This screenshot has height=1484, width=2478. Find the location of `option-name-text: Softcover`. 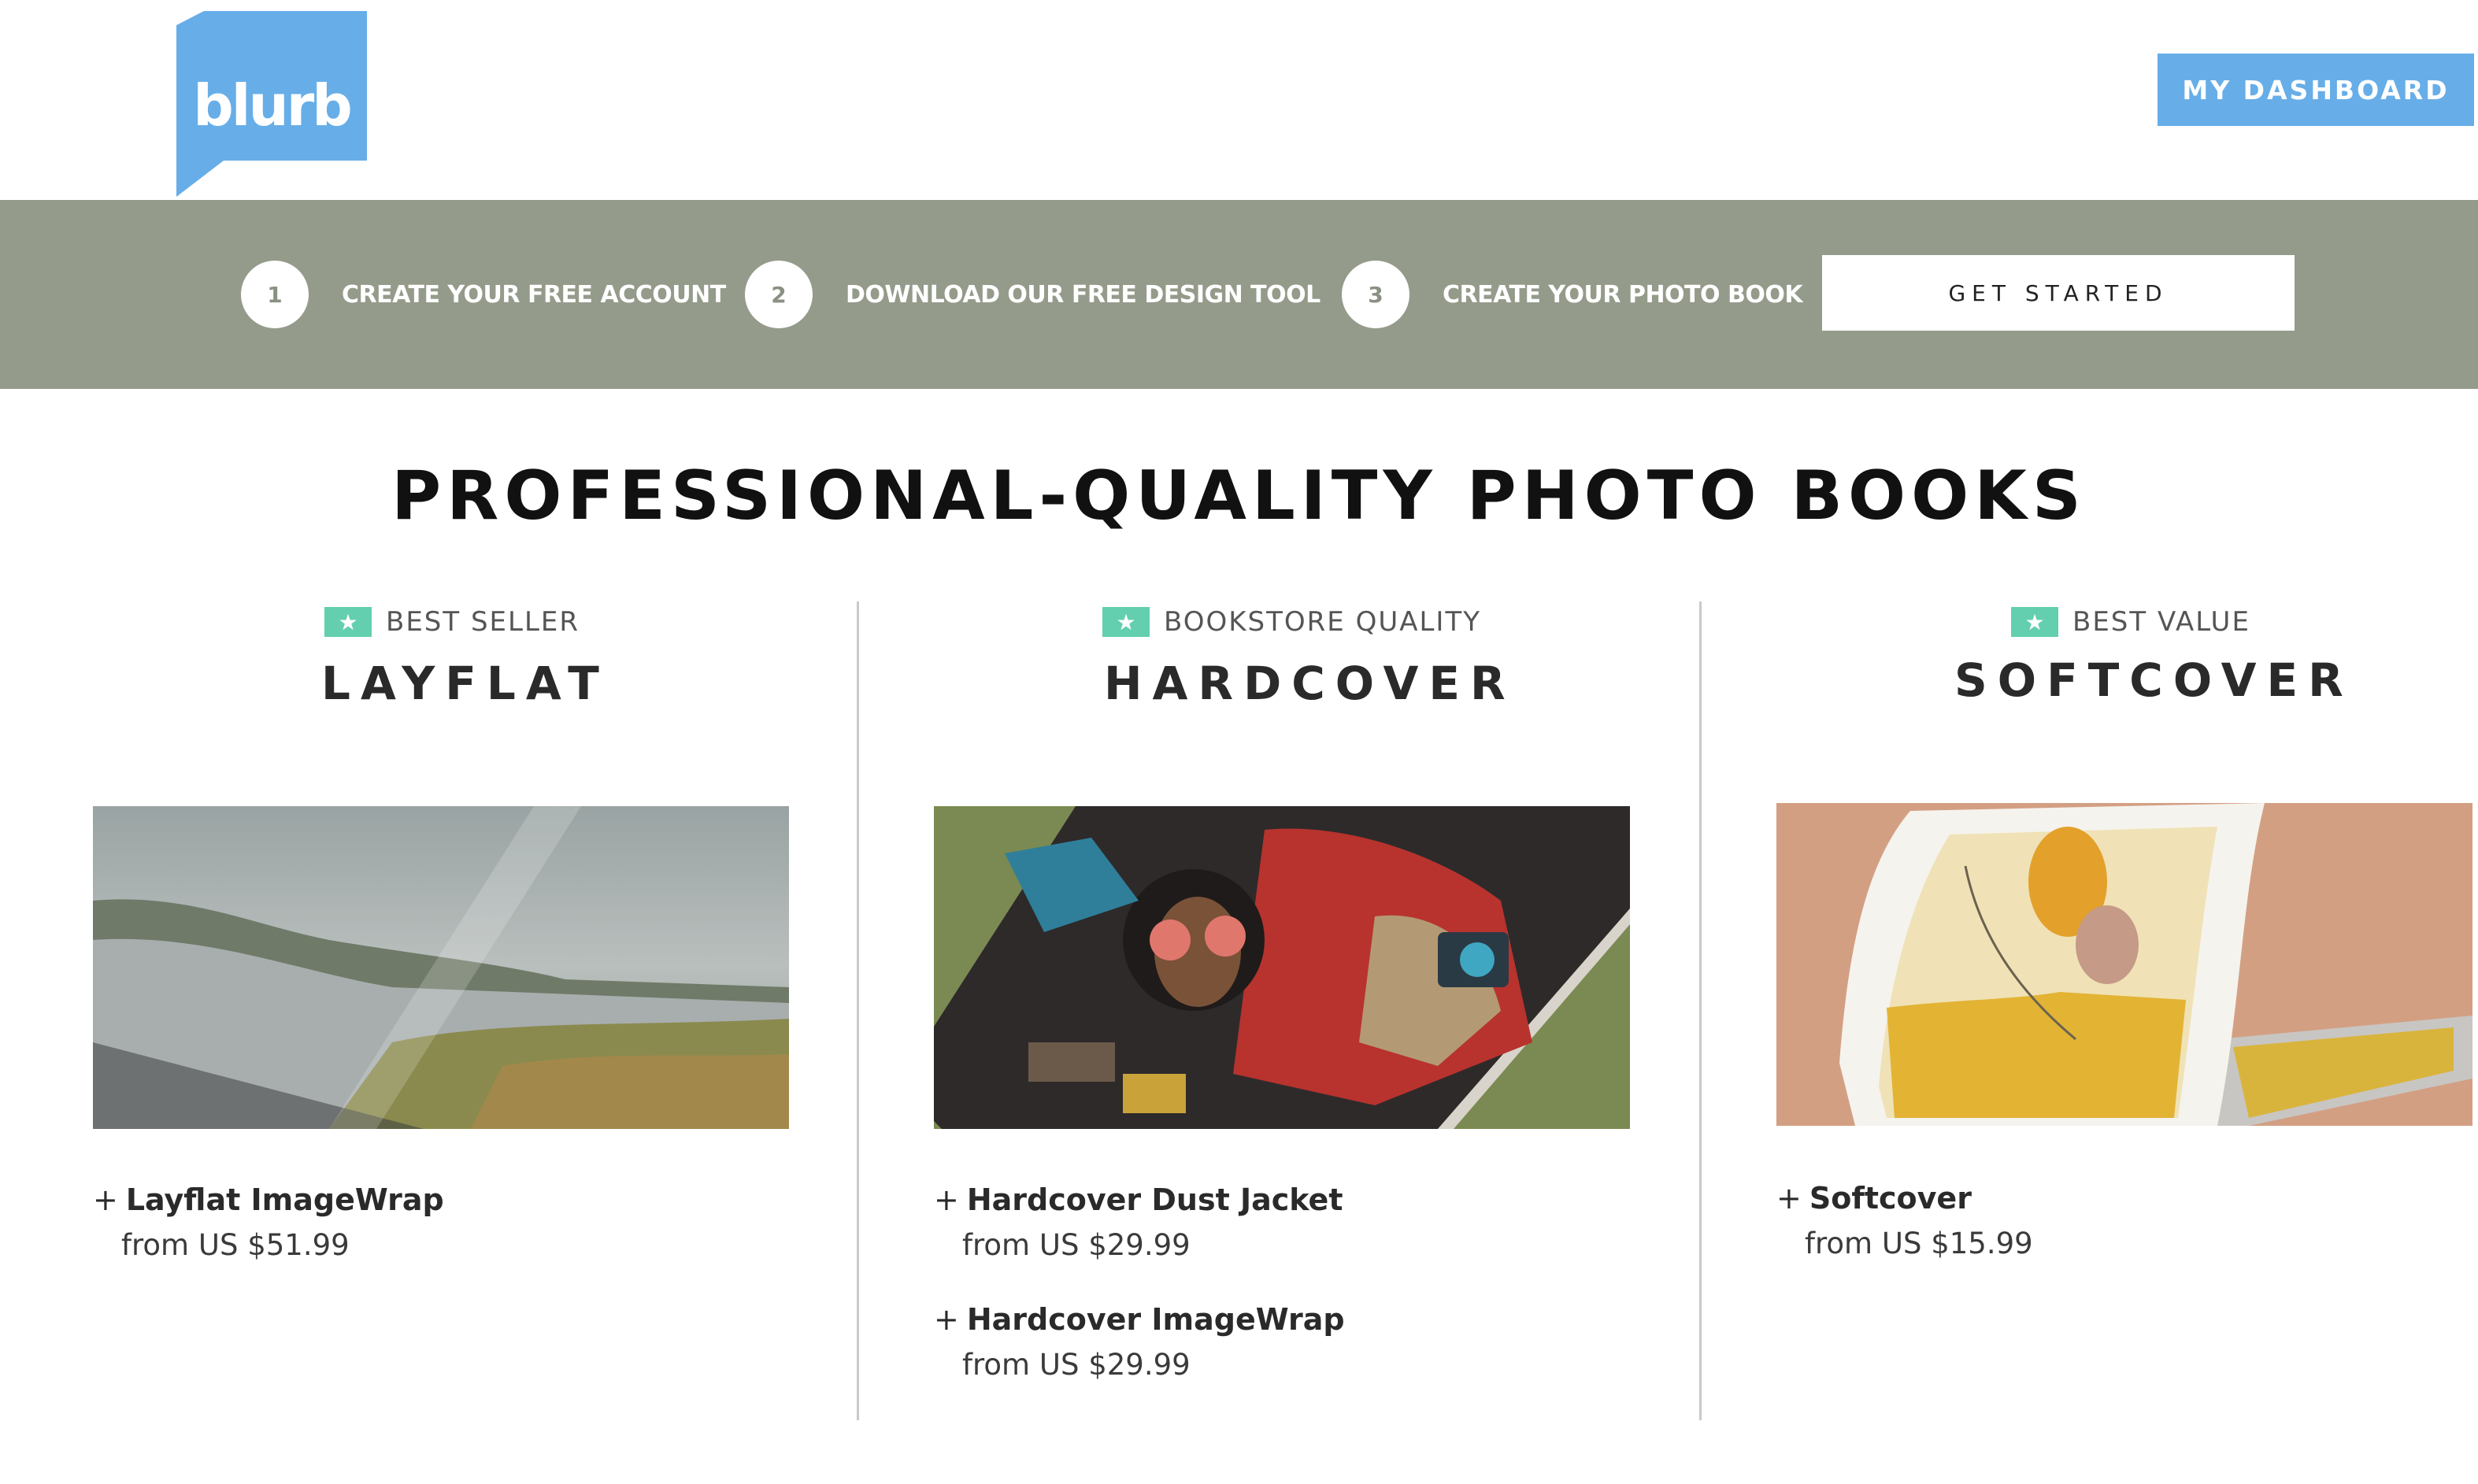

option-name-text: Softcover is located at coordinates (1891, 1199).